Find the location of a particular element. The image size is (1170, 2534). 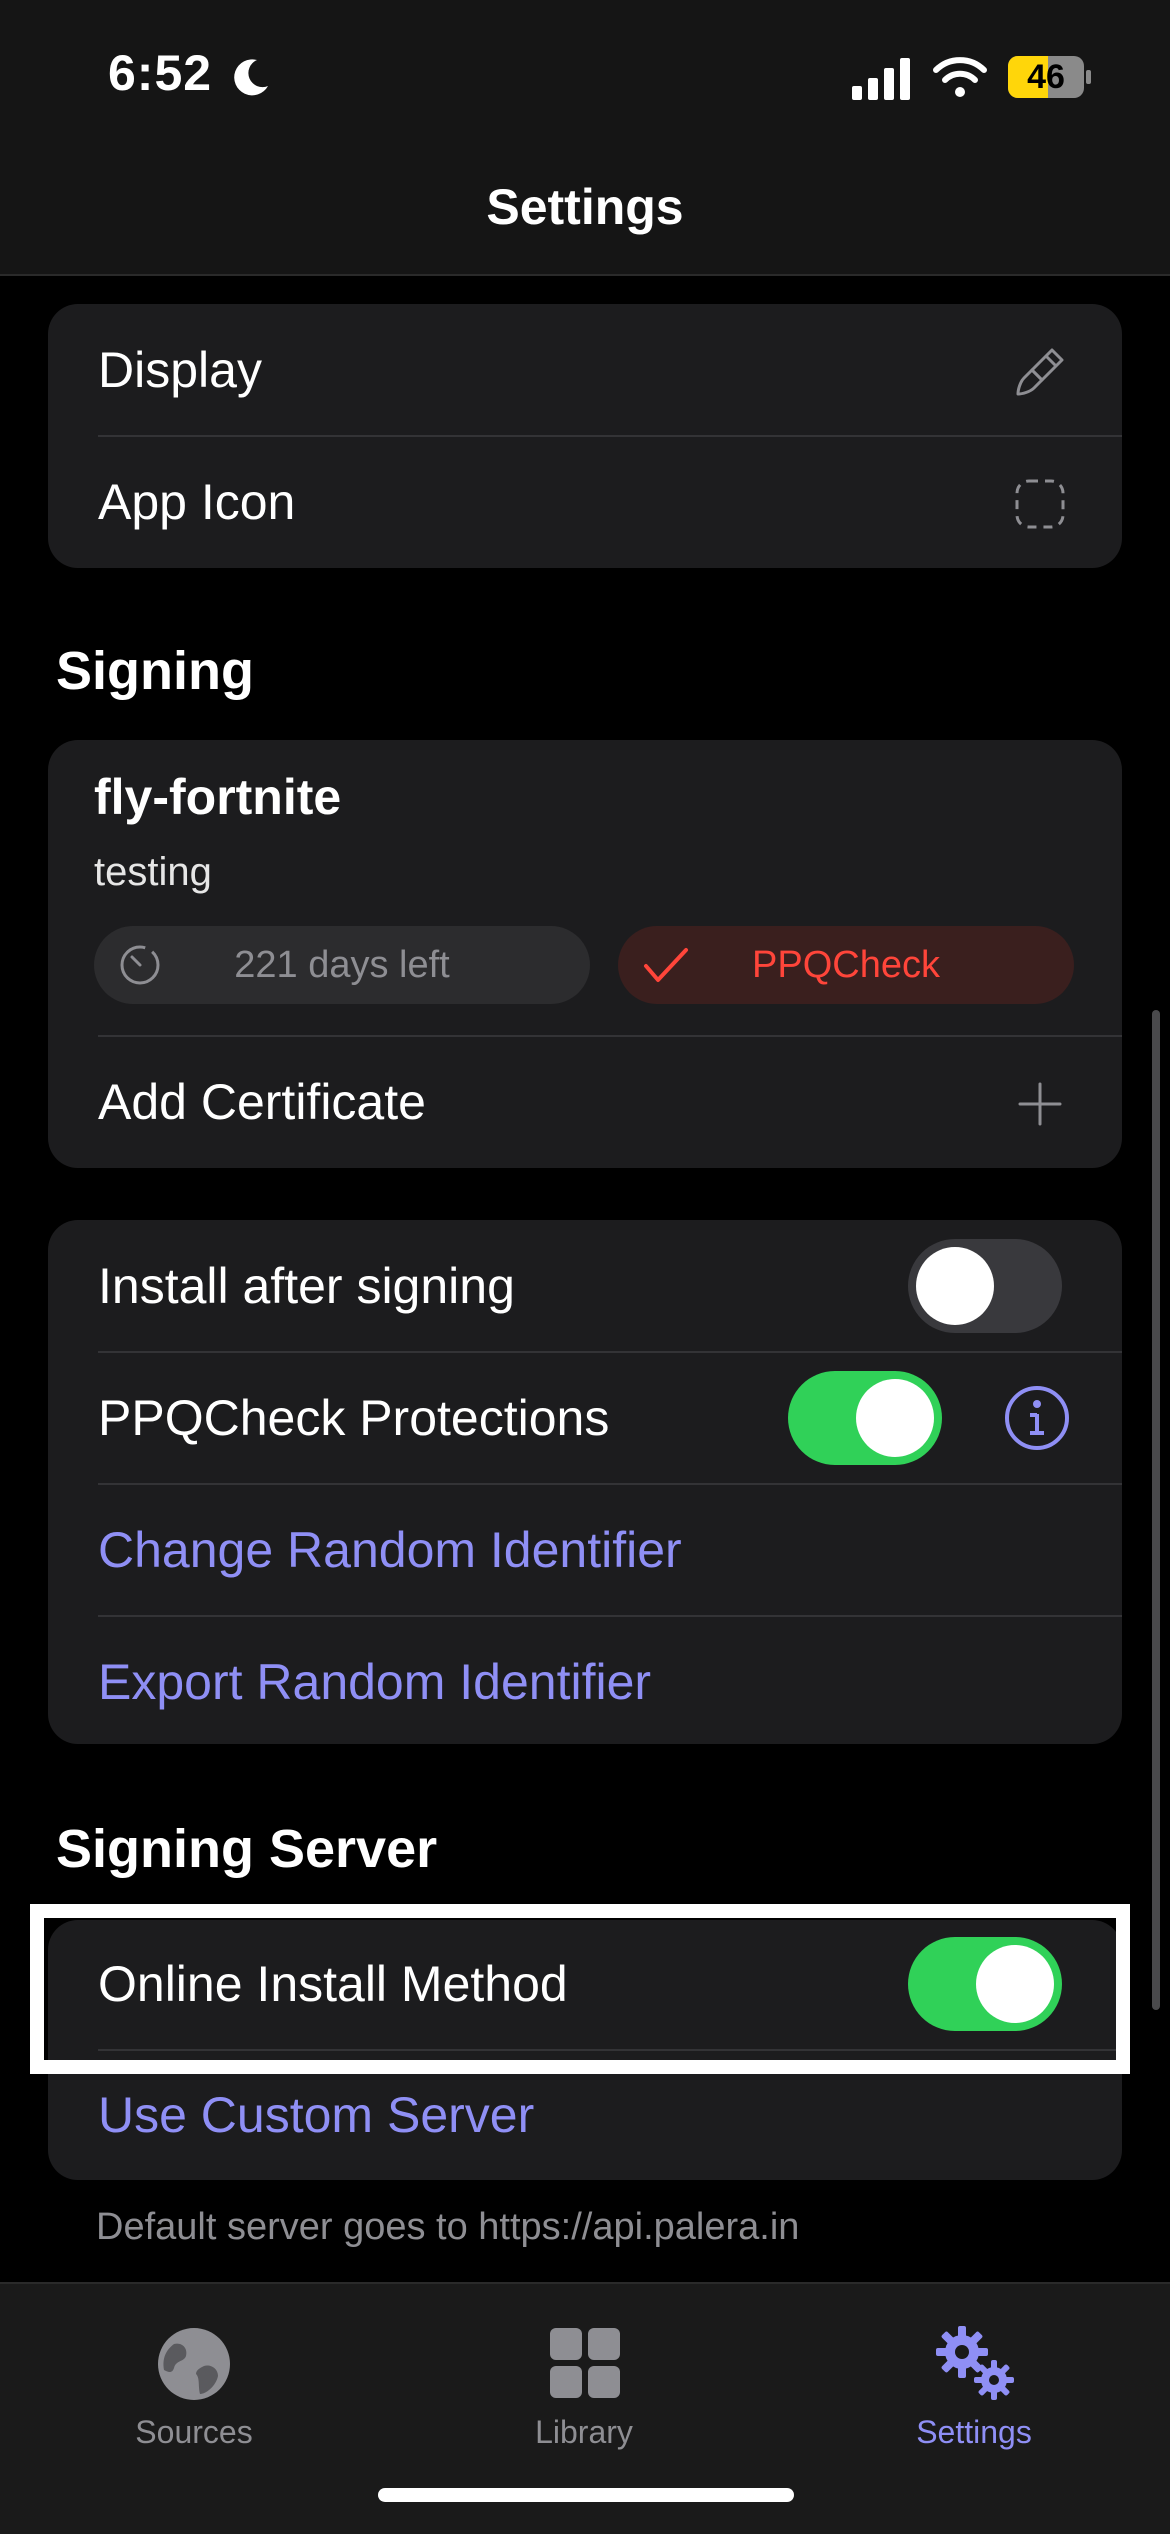

moon-icon is located at coordinates (251, 77).